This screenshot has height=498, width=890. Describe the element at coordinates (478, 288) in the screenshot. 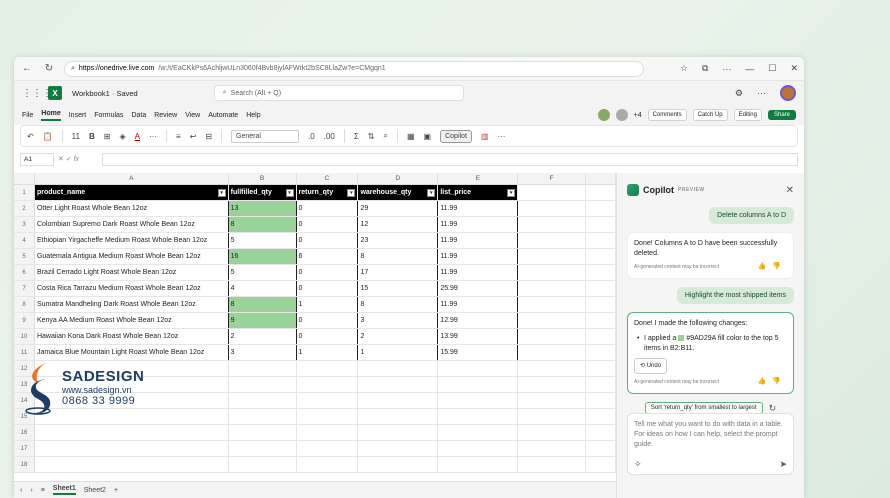

I see `table-cell: 25.99` at that location.